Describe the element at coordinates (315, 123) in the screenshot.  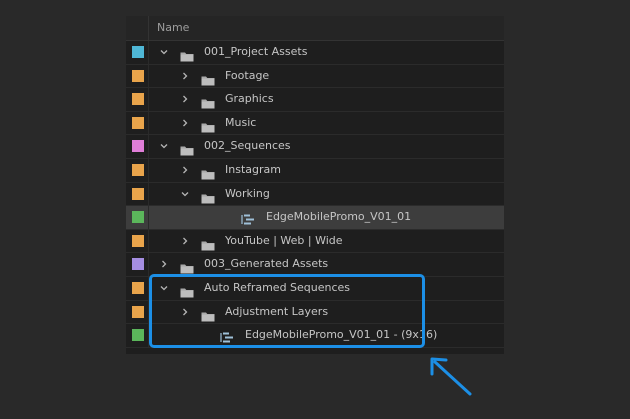
I see `bin-item: Music` at that location.